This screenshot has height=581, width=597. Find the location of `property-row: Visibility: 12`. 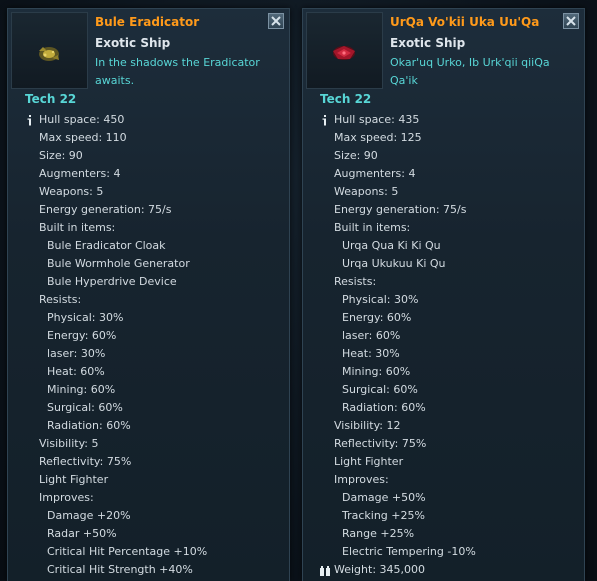

property-row: Visibility: 12 is located at coordinates (443, 426).